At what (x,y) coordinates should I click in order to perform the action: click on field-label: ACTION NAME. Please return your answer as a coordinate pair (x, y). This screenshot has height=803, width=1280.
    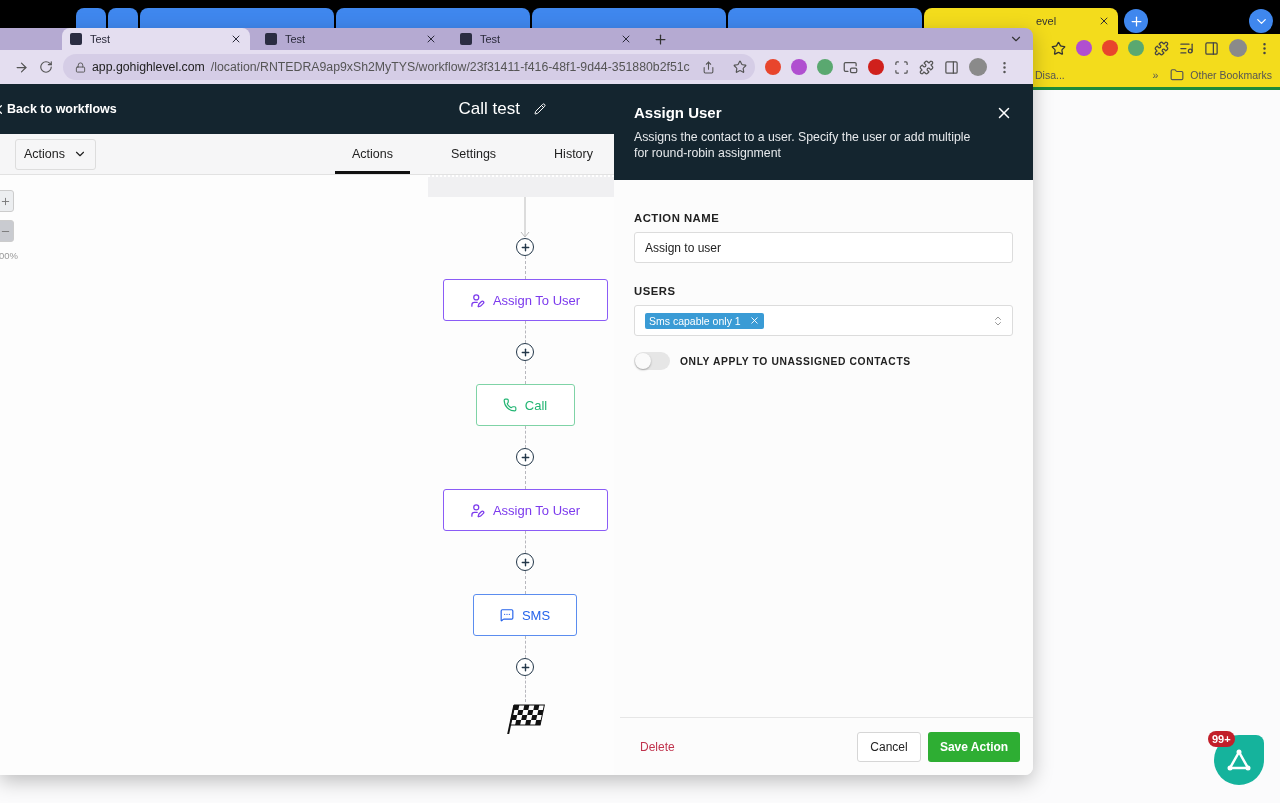
    Looking at the image, I should click on (677, 218).